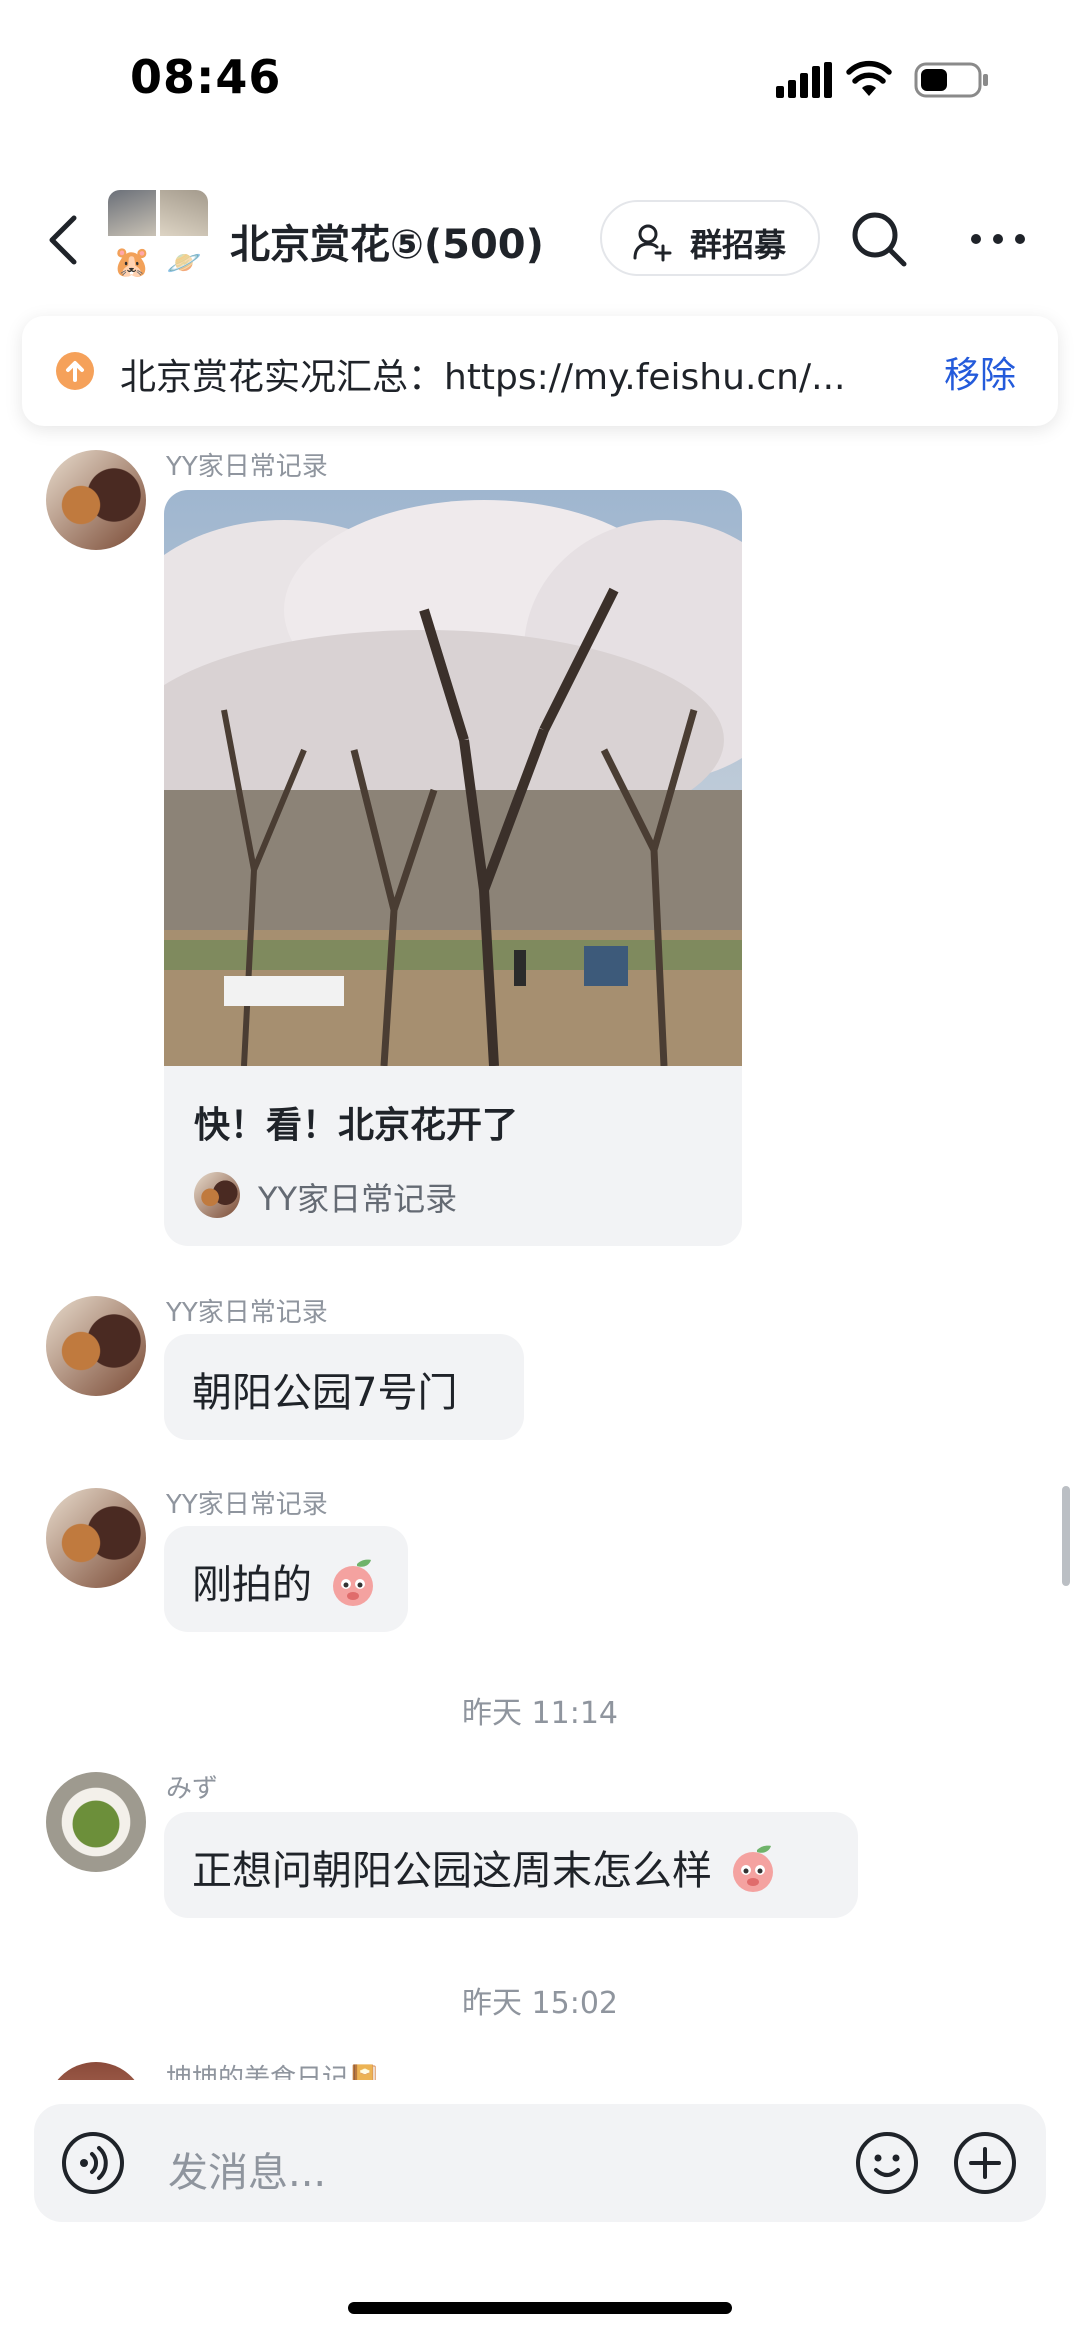 The width and height of the screenshot is (1080, 2341). What do you see at coordinates (252, 1585) in the screenshot?
I see `message-text: 刚拍的` at bounding box center [252, 1585].